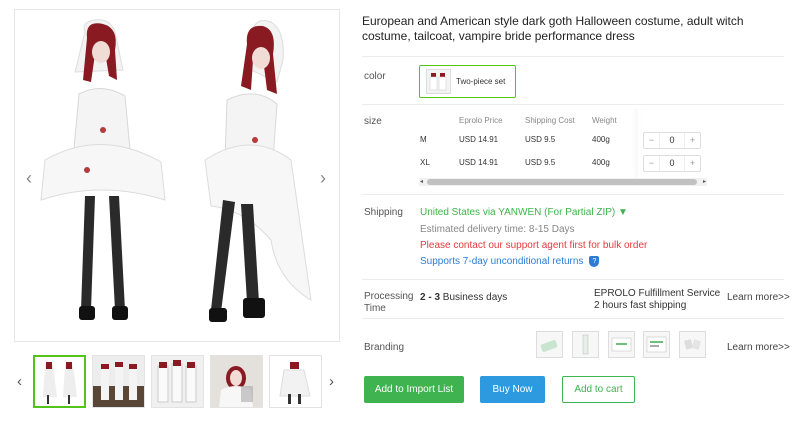 This screenshot has width=800, height=429. Describe the element at coordinates (704, 182) in the screenshot. I see `scroll-right-icon: ▸` at that location.